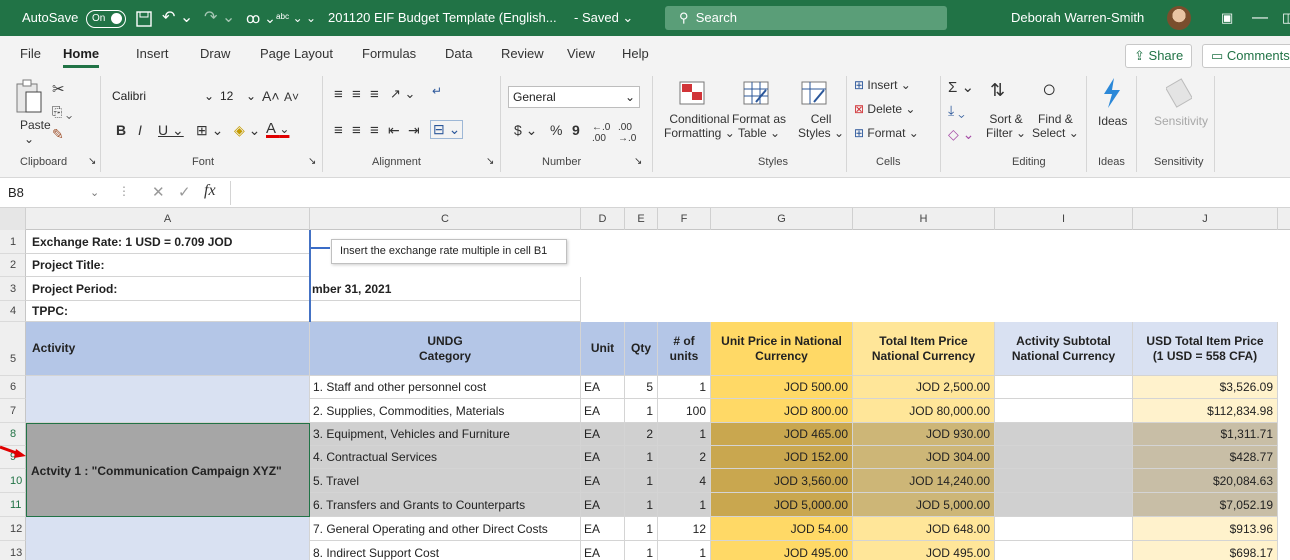 This screenshot has height=560, width=1290. I want to click on font-color-icon: A ⌄, so click(277, 128).